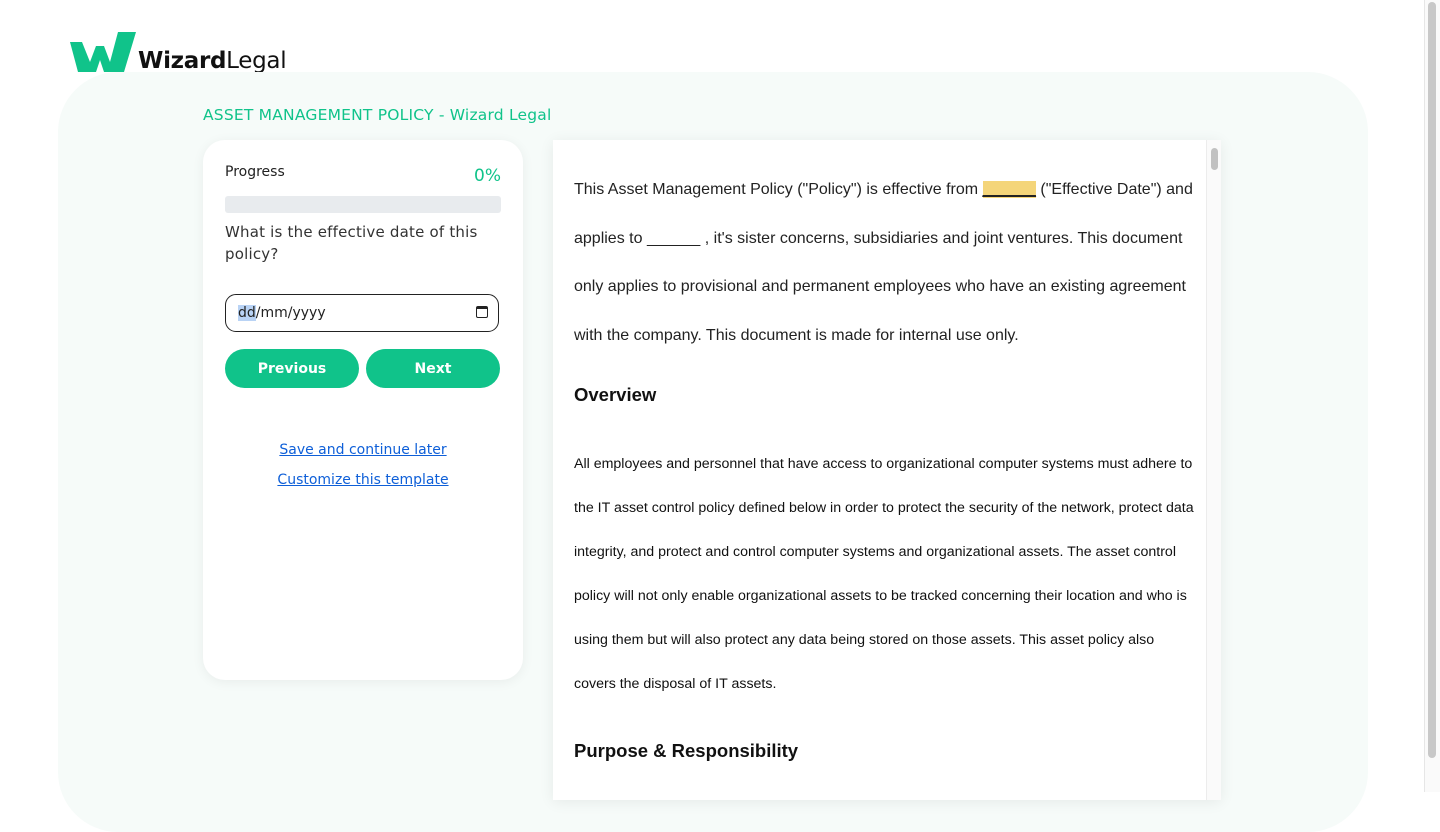 This screenshot has height=832, width=1440. What do you see at coordinates (1432, 380) in the screenshot?
I see `page-scrollbar-thumb` at bounding box center [1432, 380].